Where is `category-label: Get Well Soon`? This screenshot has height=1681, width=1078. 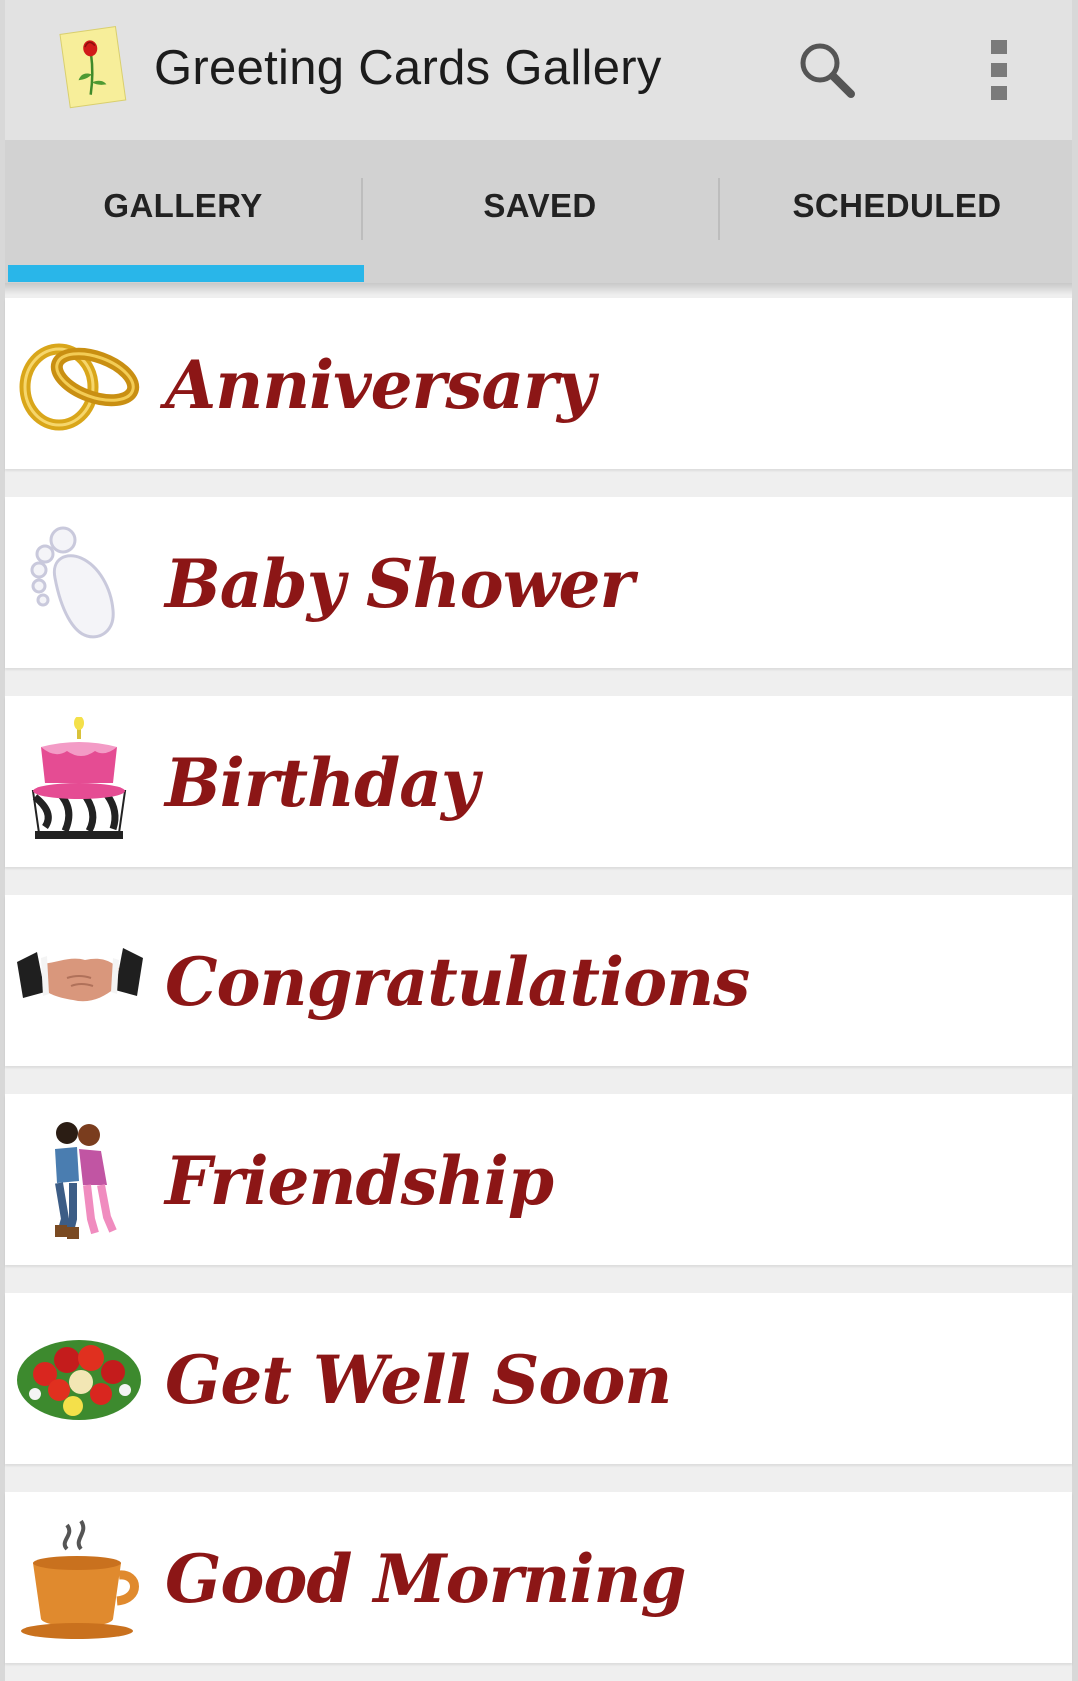 category-label: Get Well Soon is located at coordinates (418, 1380).